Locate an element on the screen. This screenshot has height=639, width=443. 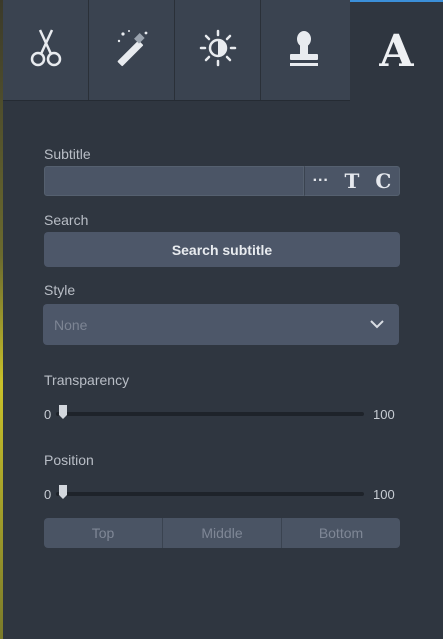
magic-wand-icon is located at coordinates (132, 50).